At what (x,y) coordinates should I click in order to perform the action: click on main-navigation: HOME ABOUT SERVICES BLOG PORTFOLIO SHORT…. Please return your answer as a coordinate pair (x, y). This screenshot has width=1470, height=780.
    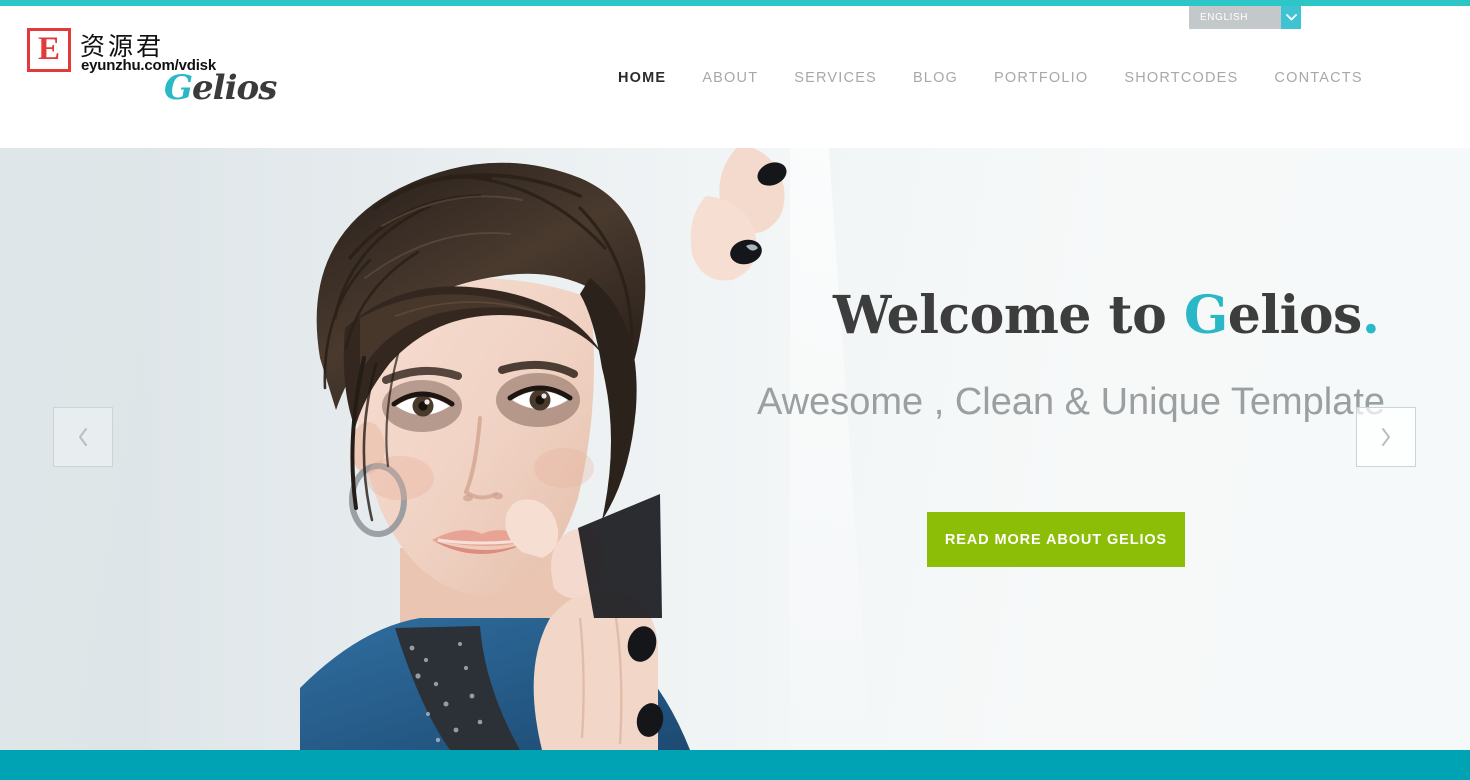
    Looking at the image, I should click on (990, 78).